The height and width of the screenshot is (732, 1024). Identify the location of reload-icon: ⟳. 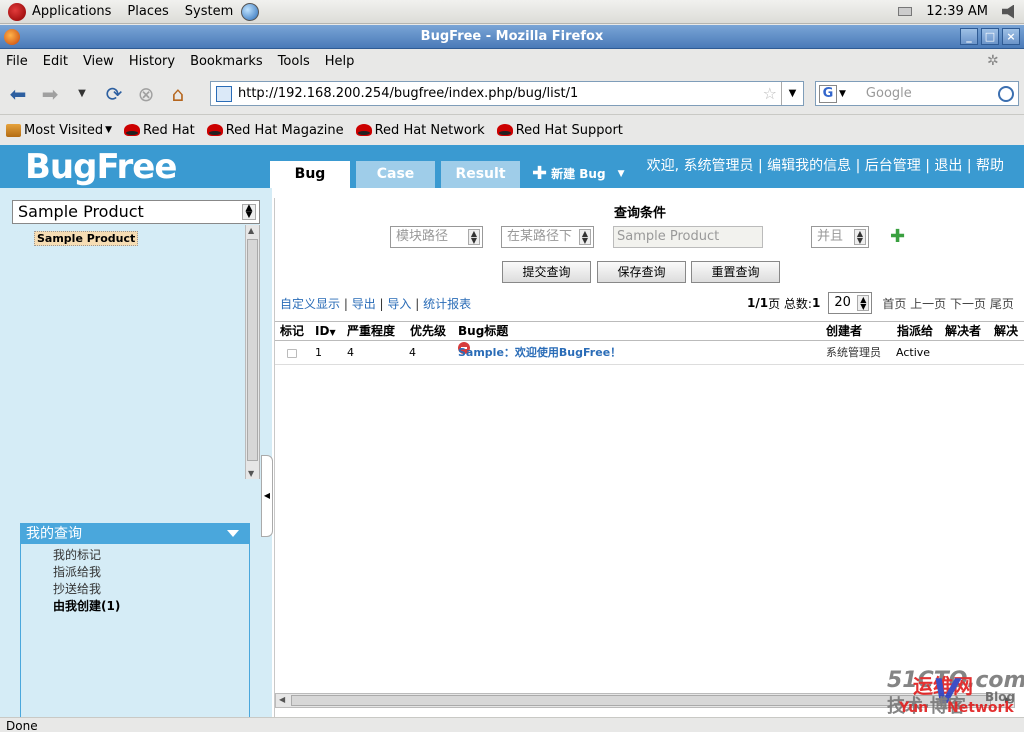
(114, 94).